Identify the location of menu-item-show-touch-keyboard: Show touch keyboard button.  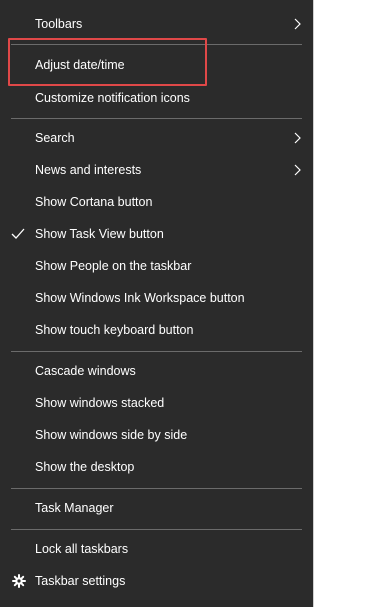
(156, 330).